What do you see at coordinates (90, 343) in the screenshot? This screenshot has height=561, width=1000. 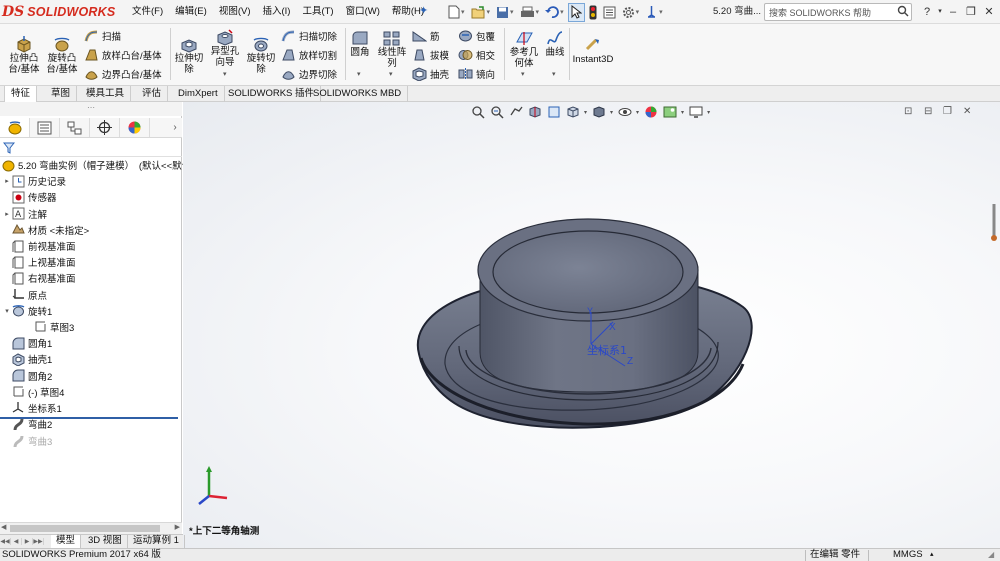 I see `tree-item-fillet1: 圆角1` at bounding box center [90, 343].